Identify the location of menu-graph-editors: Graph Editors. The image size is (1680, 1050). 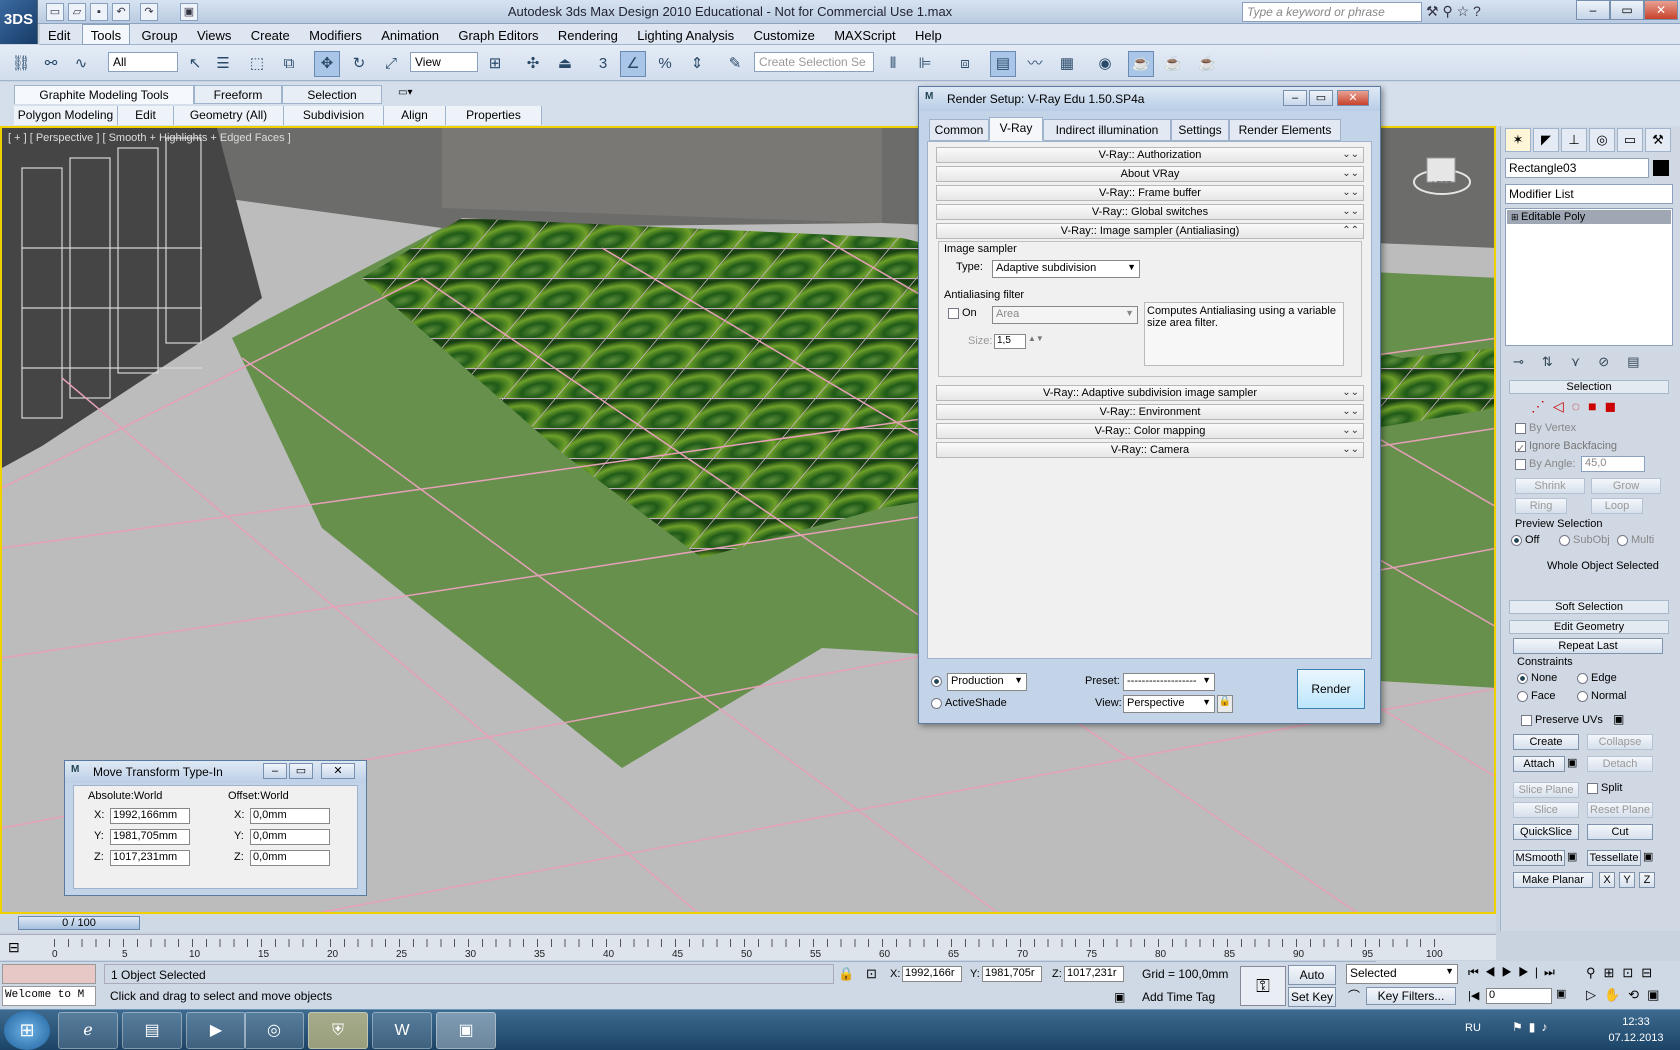
(498, 35).